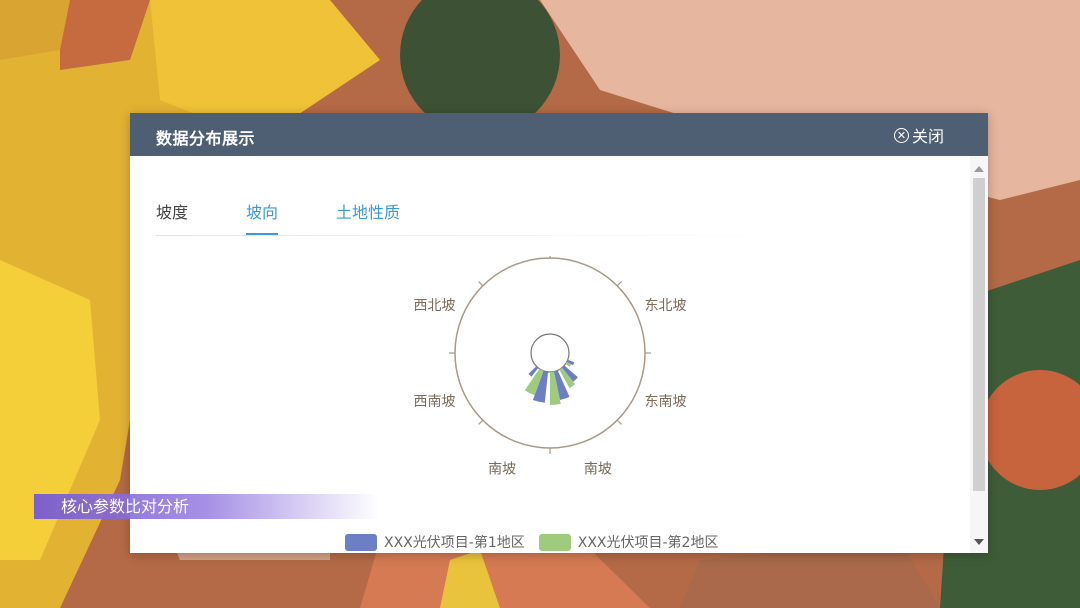  Describe the element at coordinates (262, 217) in the screenshot. I see `tab-aspect: 坡向` at that location.